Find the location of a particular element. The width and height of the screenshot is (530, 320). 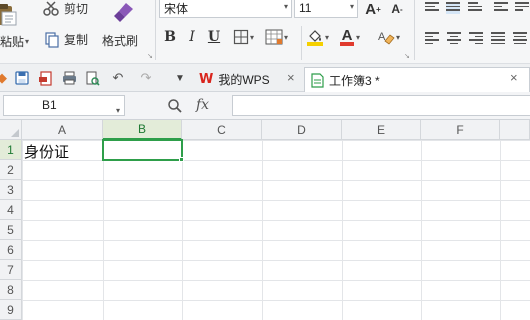

paste-icon is located at coordinates (8, 15).